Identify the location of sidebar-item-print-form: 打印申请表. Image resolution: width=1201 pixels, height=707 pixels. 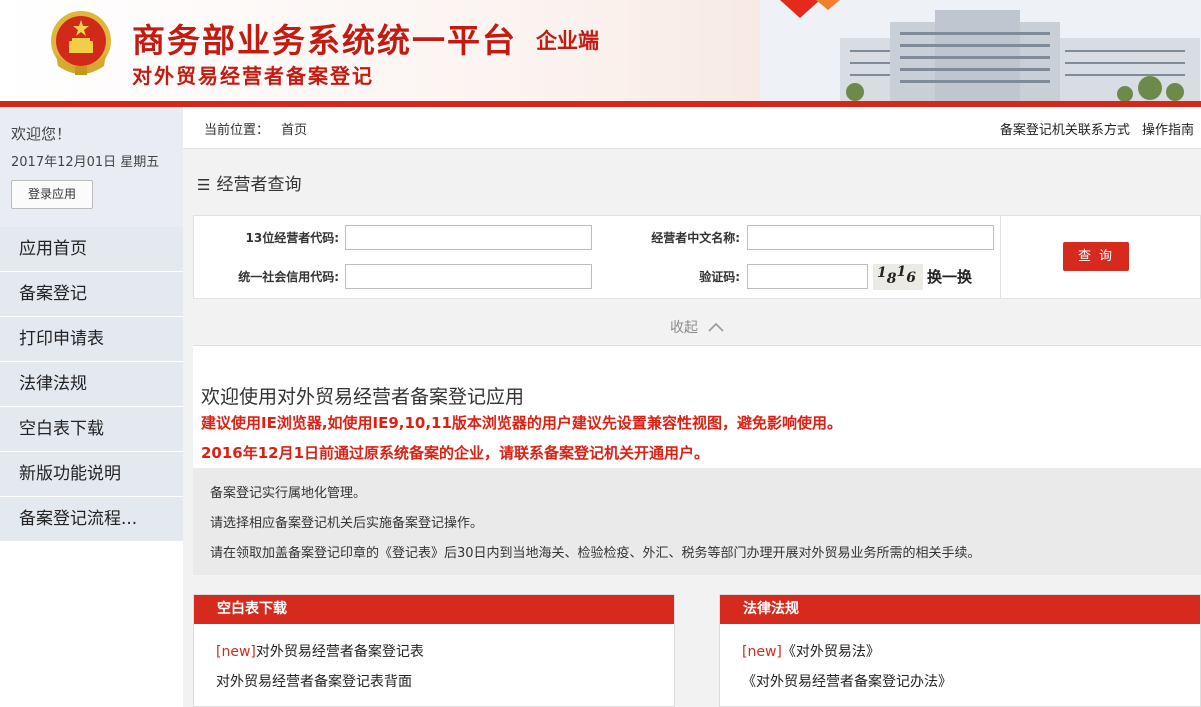
(91, 339).